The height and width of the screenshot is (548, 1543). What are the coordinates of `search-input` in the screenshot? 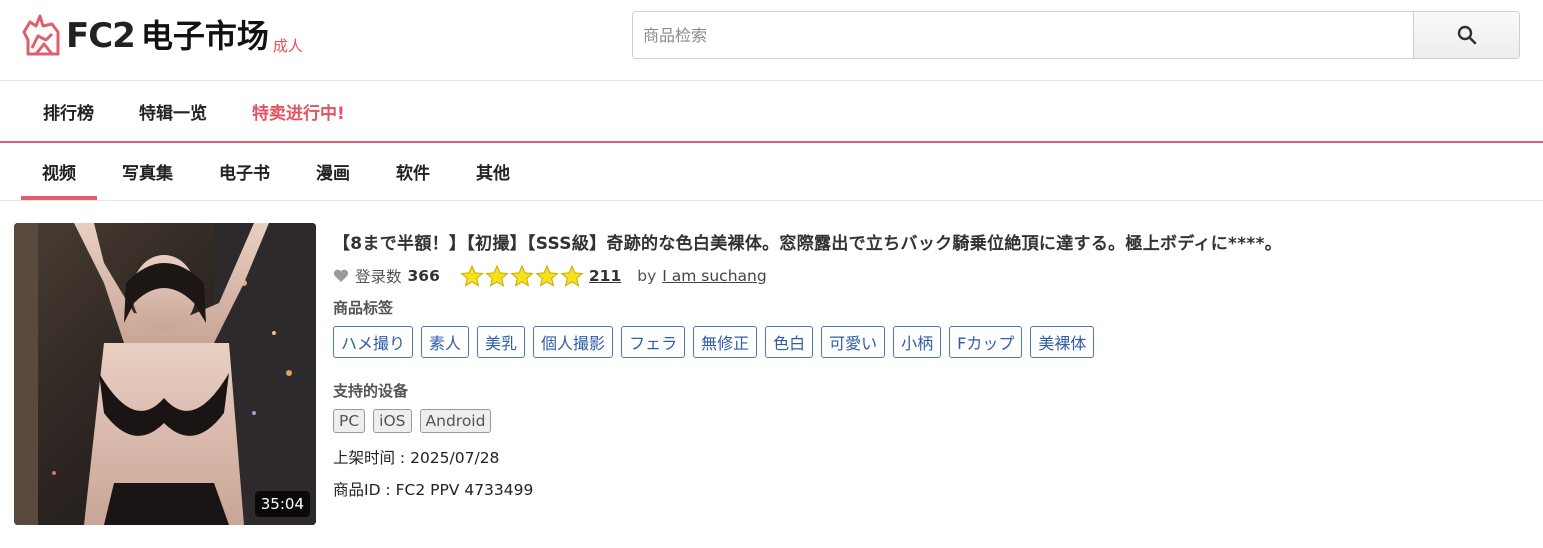 It's located at (1023, 35).